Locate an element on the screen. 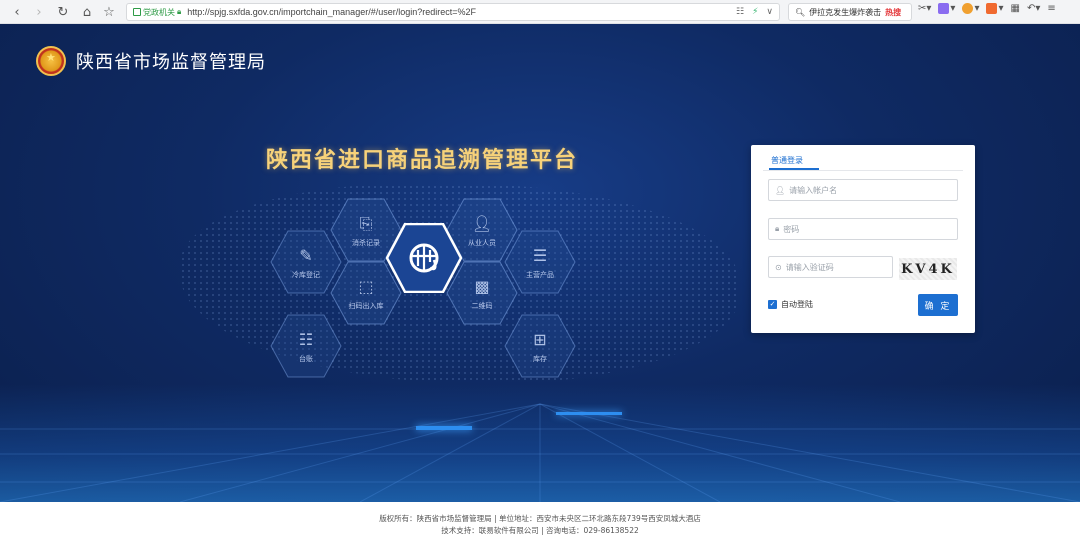  browser-search-box: 🔍︎ 伊拉克发生爆炸袭击 热搜 is located at coordinates (850, 12).